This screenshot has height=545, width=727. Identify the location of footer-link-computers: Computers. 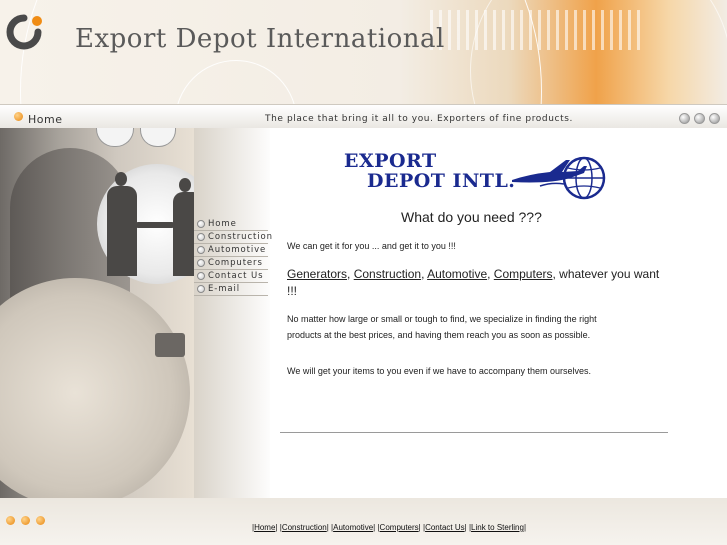
(399, 527).